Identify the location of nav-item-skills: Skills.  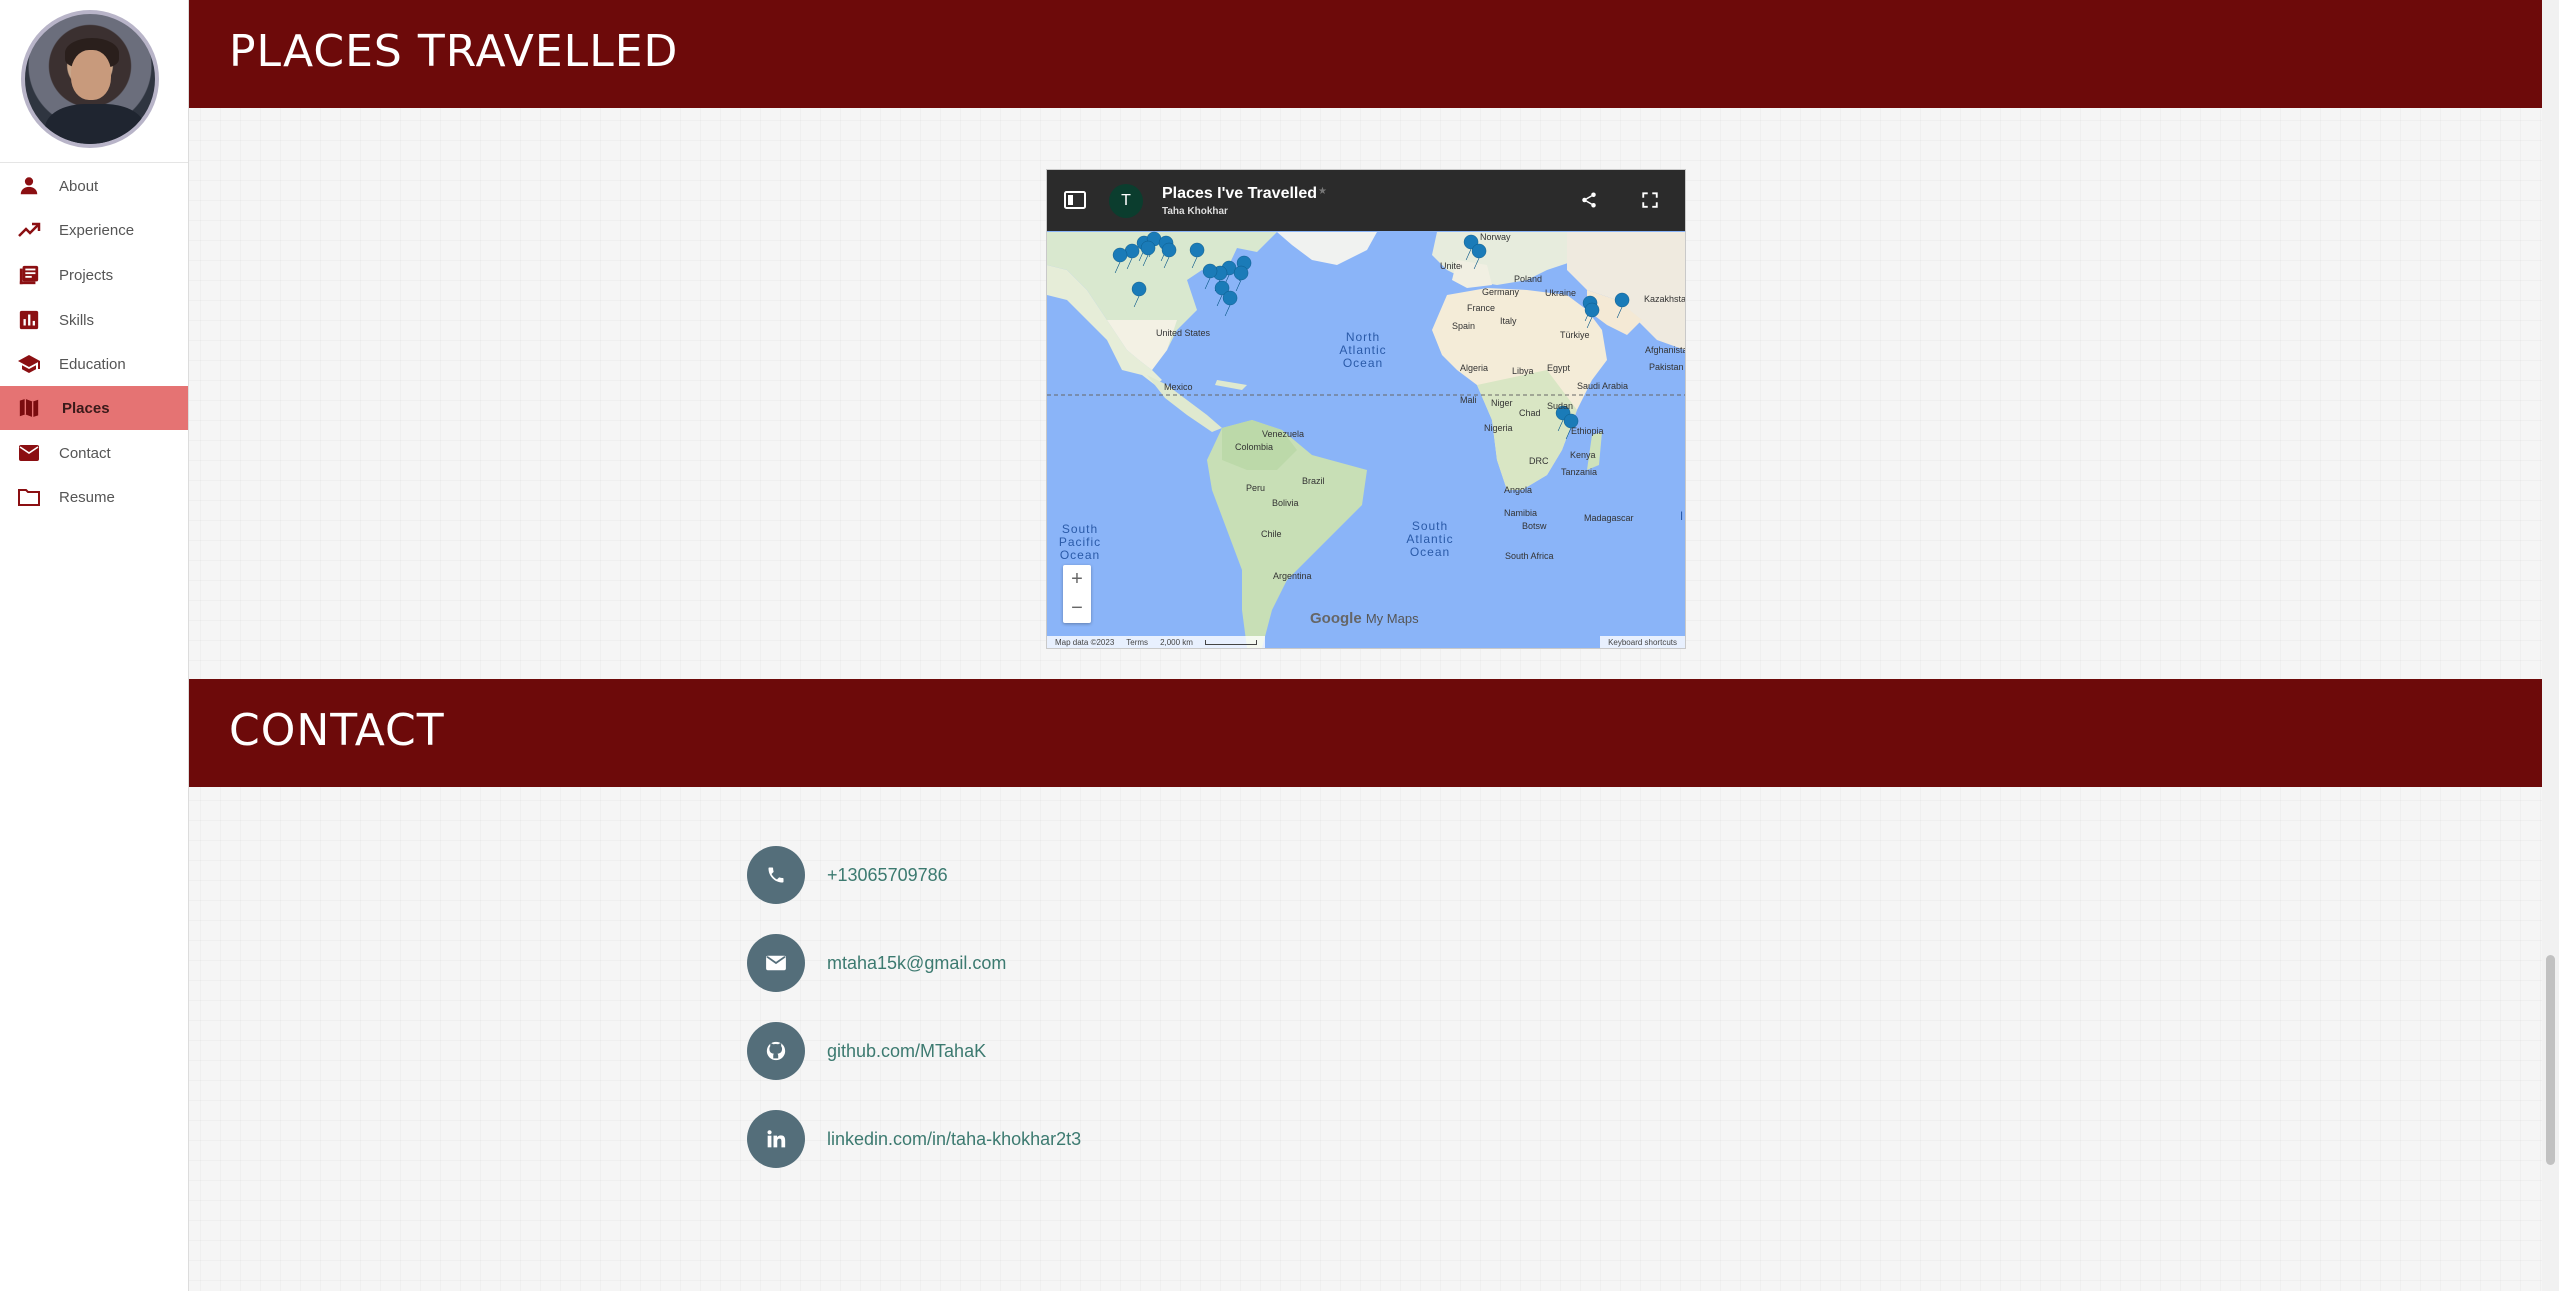
(94, 320).